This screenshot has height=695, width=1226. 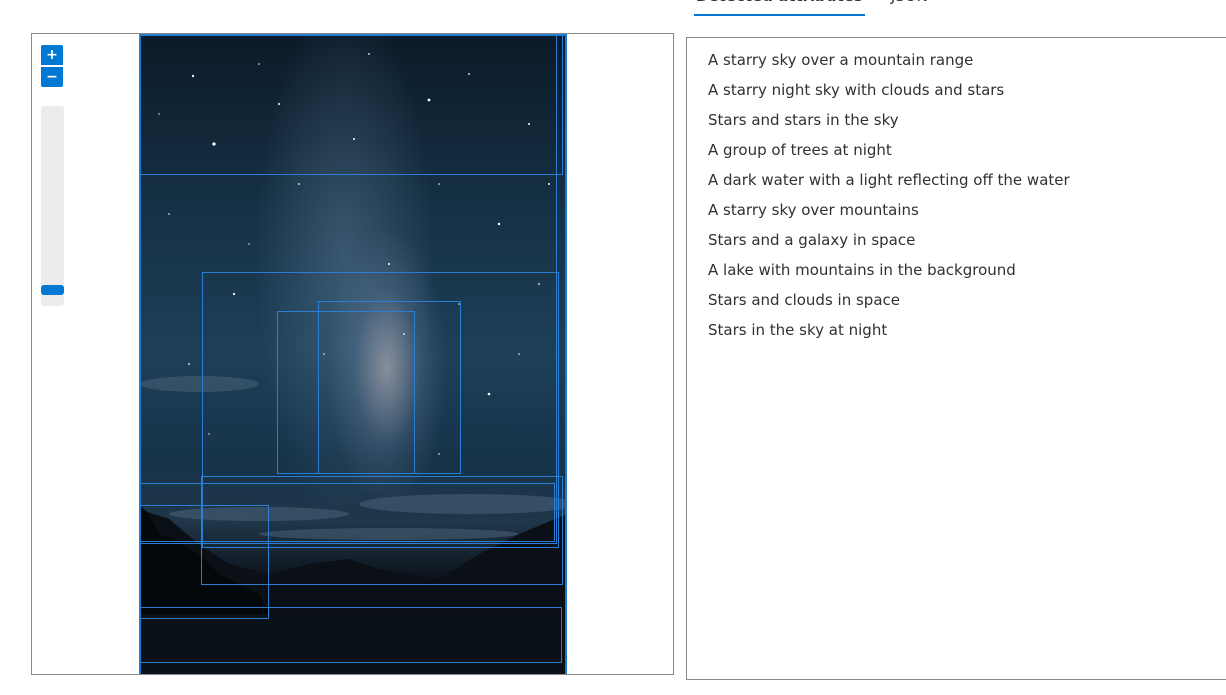 I want to click on tab-detected-attributes: Detected attributes, so click(x=779, y=8).